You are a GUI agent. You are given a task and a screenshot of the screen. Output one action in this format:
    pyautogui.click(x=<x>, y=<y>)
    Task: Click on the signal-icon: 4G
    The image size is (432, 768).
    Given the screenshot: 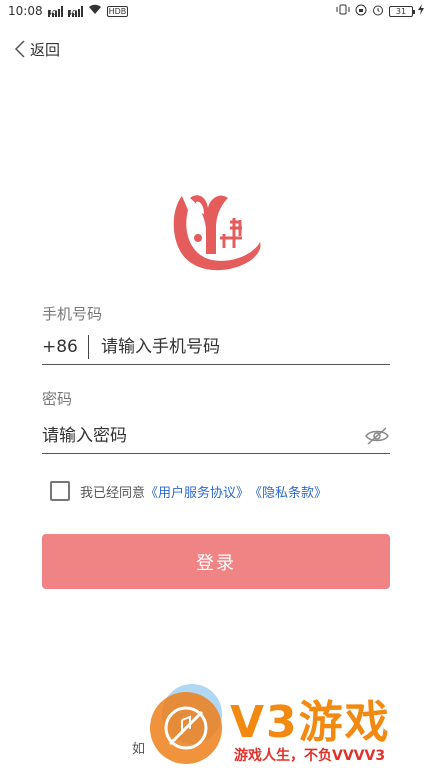 What is the action you would take?
    pyautogui.click(x=55, y=11)
    